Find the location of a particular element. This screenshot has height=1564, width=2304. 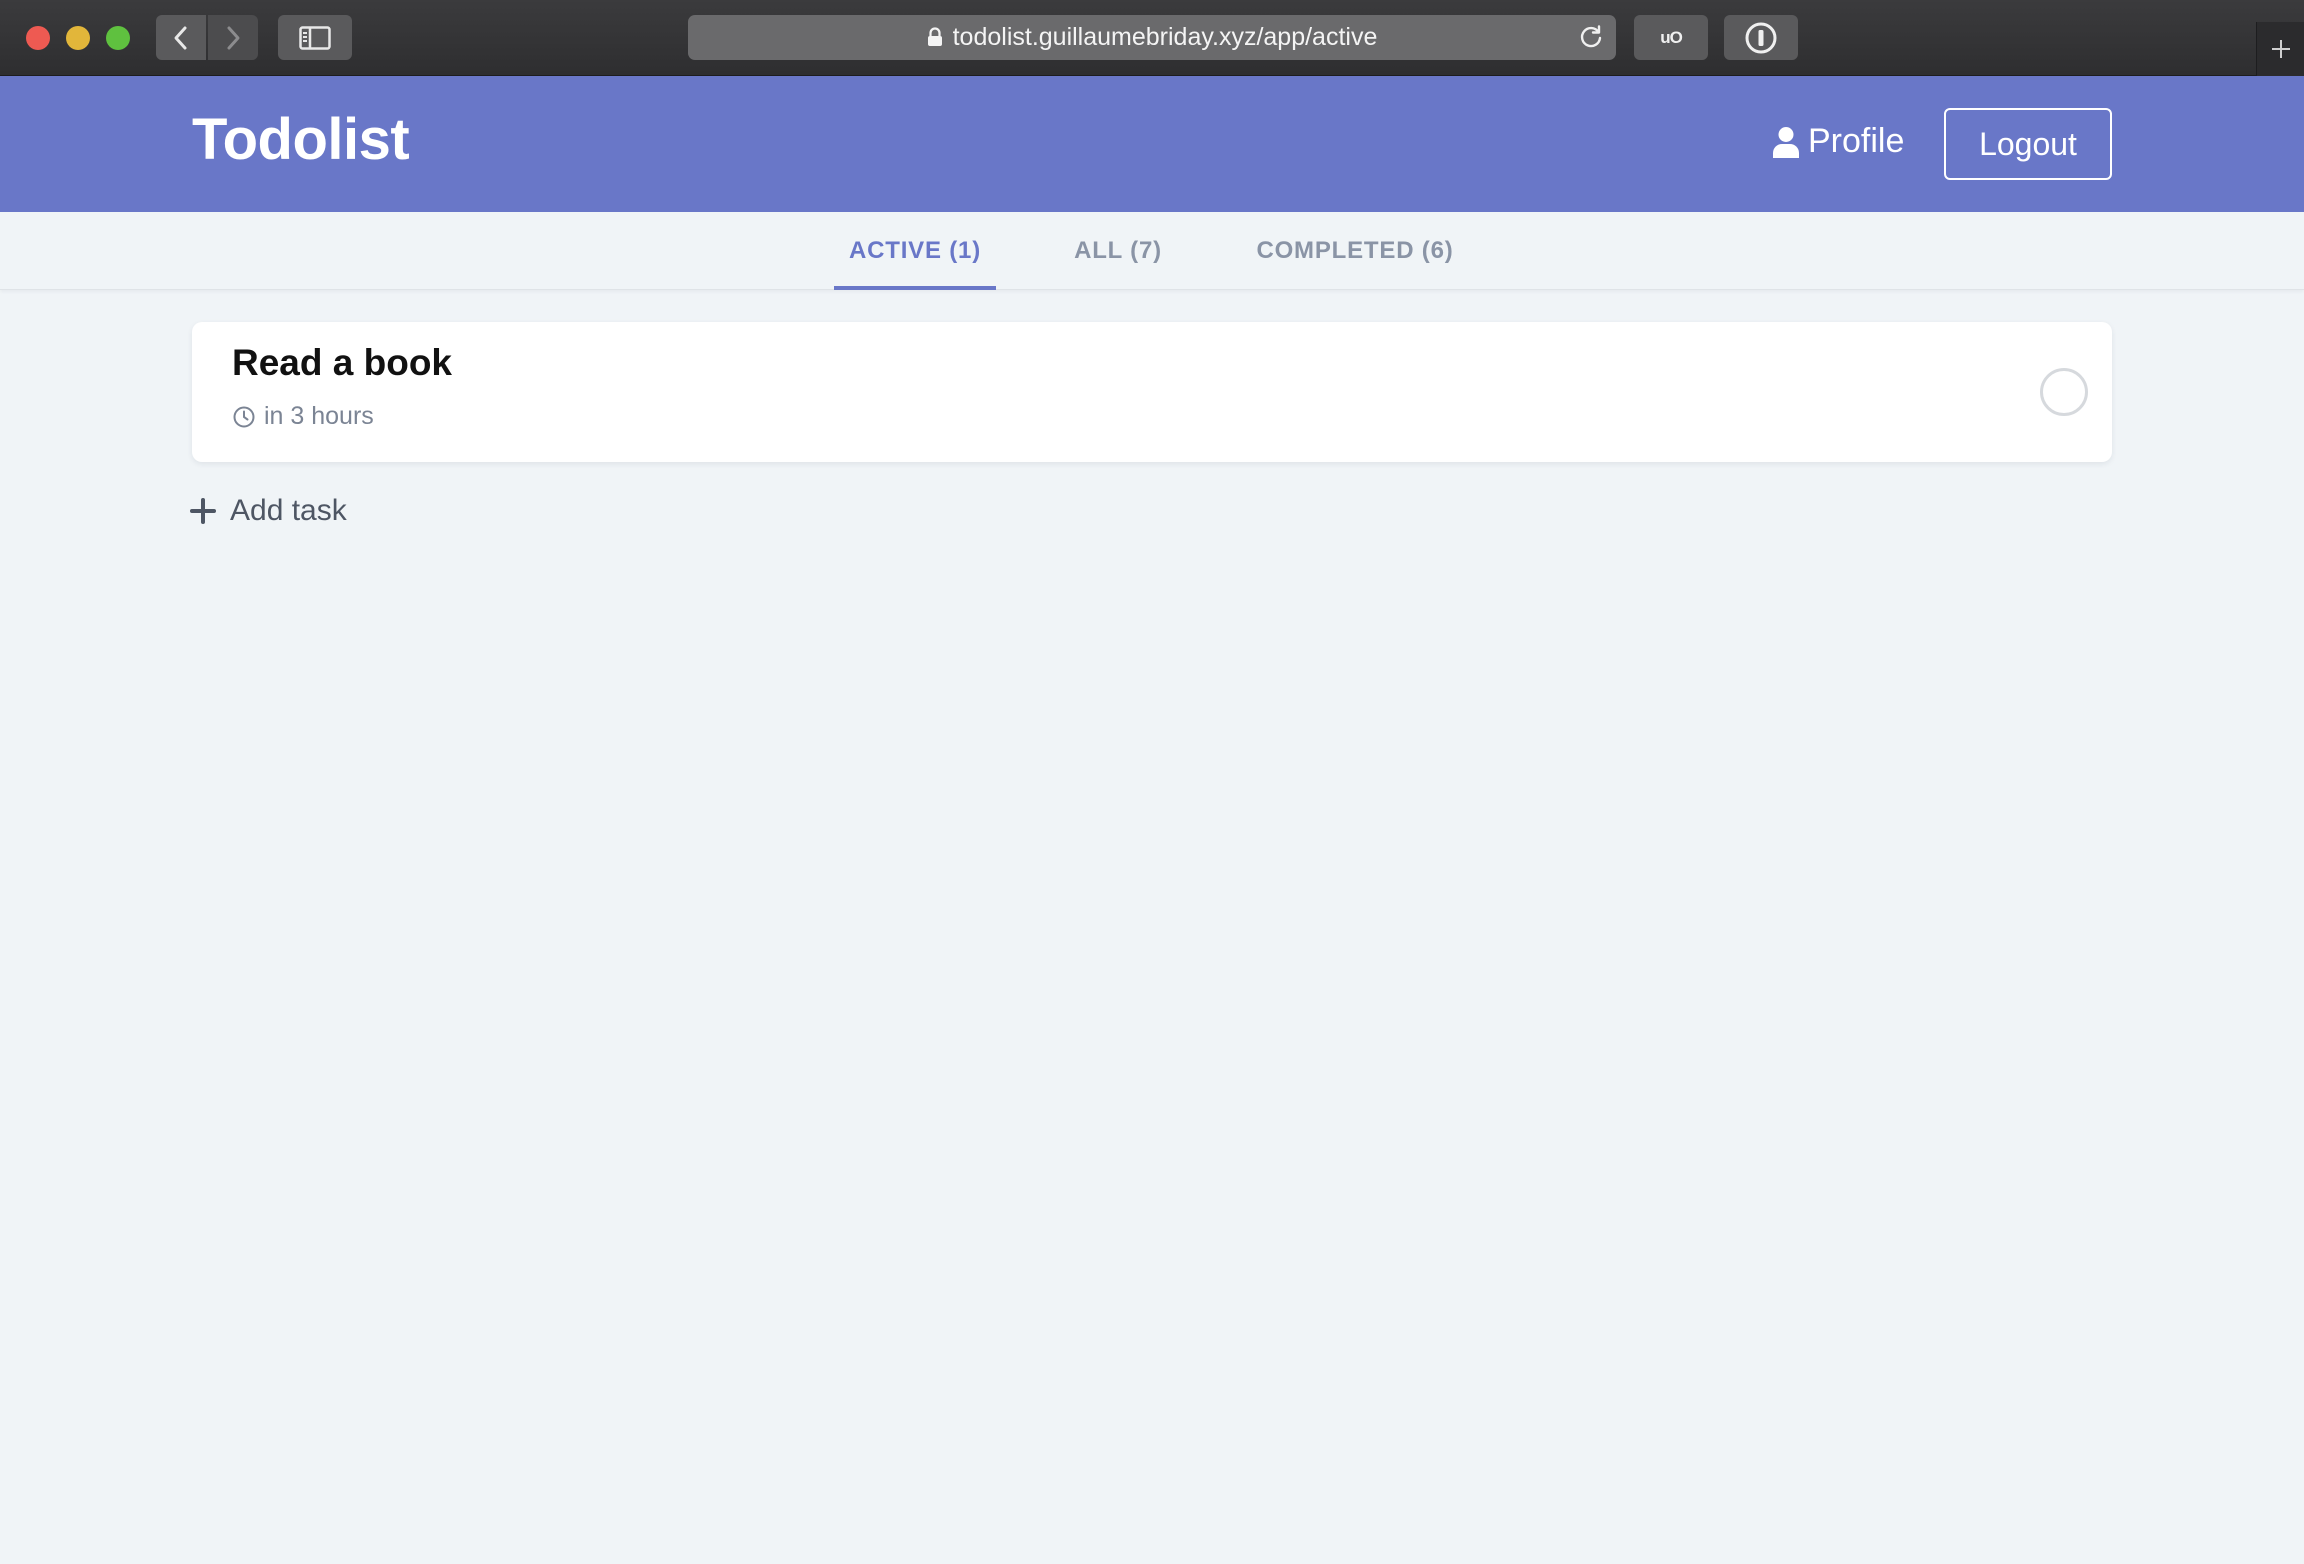

password-manager-button is located at coordinates (1761, 37).